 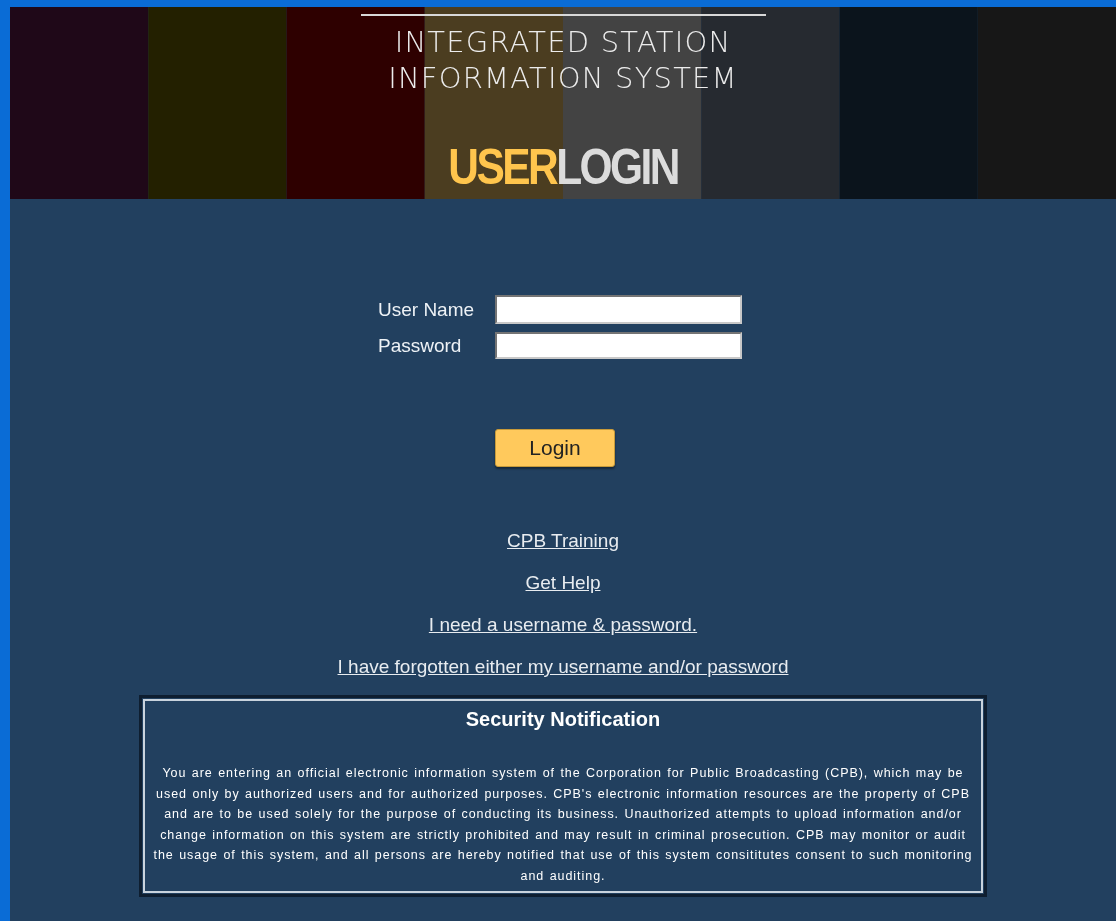 What do you see at coordinates (563, 667) in the screenshot?
I see `link: I have forgotten either my username and/or password` at bounding box center [563, 667].